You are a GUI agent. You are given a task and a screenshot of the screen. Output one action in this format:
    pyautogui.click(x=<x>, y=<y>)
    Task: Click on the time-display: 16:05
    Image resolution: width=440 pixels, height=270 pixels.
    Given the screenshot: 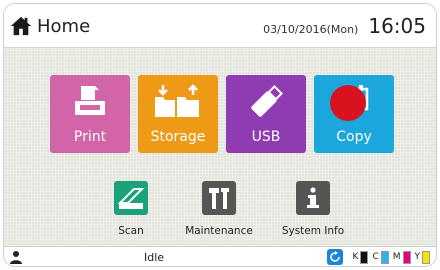 What is the action you would take?
    pyautogui.click(x=397, y=26)
    